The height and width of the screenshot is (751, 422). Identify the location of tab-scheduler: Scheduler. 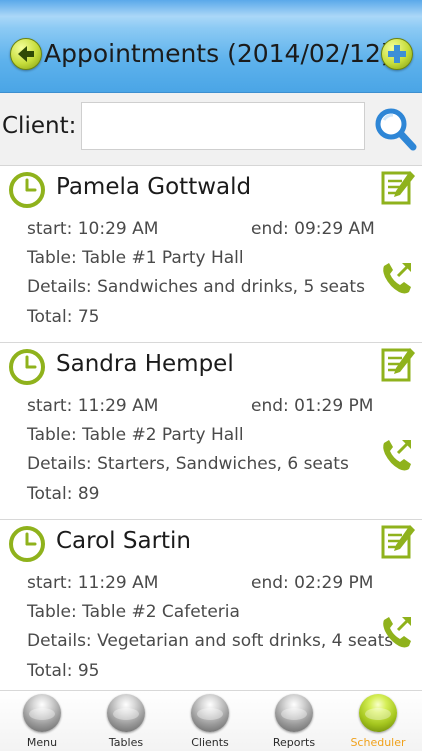
(378, 721).